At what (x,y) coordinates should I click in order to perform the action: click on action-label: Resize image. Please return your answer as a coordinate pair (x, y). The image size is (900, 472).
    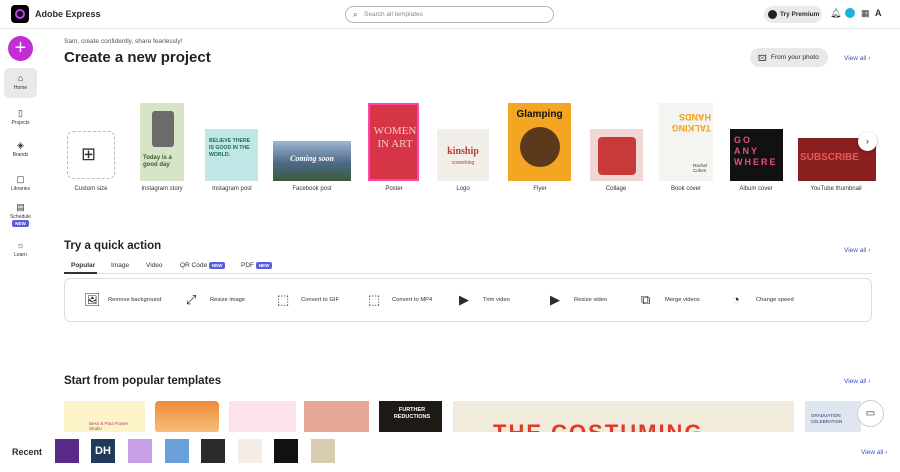
    Looking at the image, I should click on (228, 300).